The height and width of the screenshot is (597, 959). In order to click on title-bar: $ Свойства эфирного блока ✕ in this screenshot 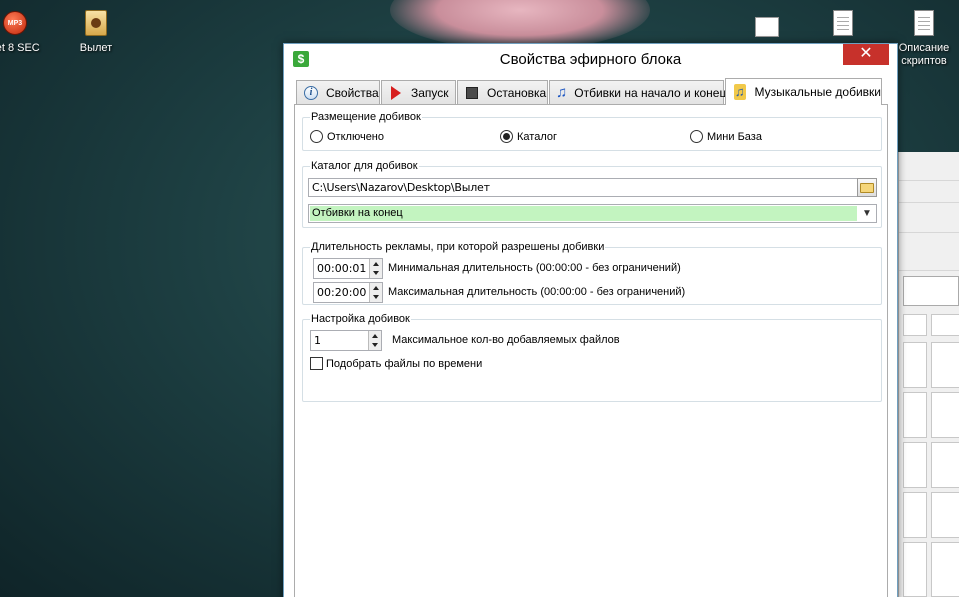, I will do `click(590, 59)`.